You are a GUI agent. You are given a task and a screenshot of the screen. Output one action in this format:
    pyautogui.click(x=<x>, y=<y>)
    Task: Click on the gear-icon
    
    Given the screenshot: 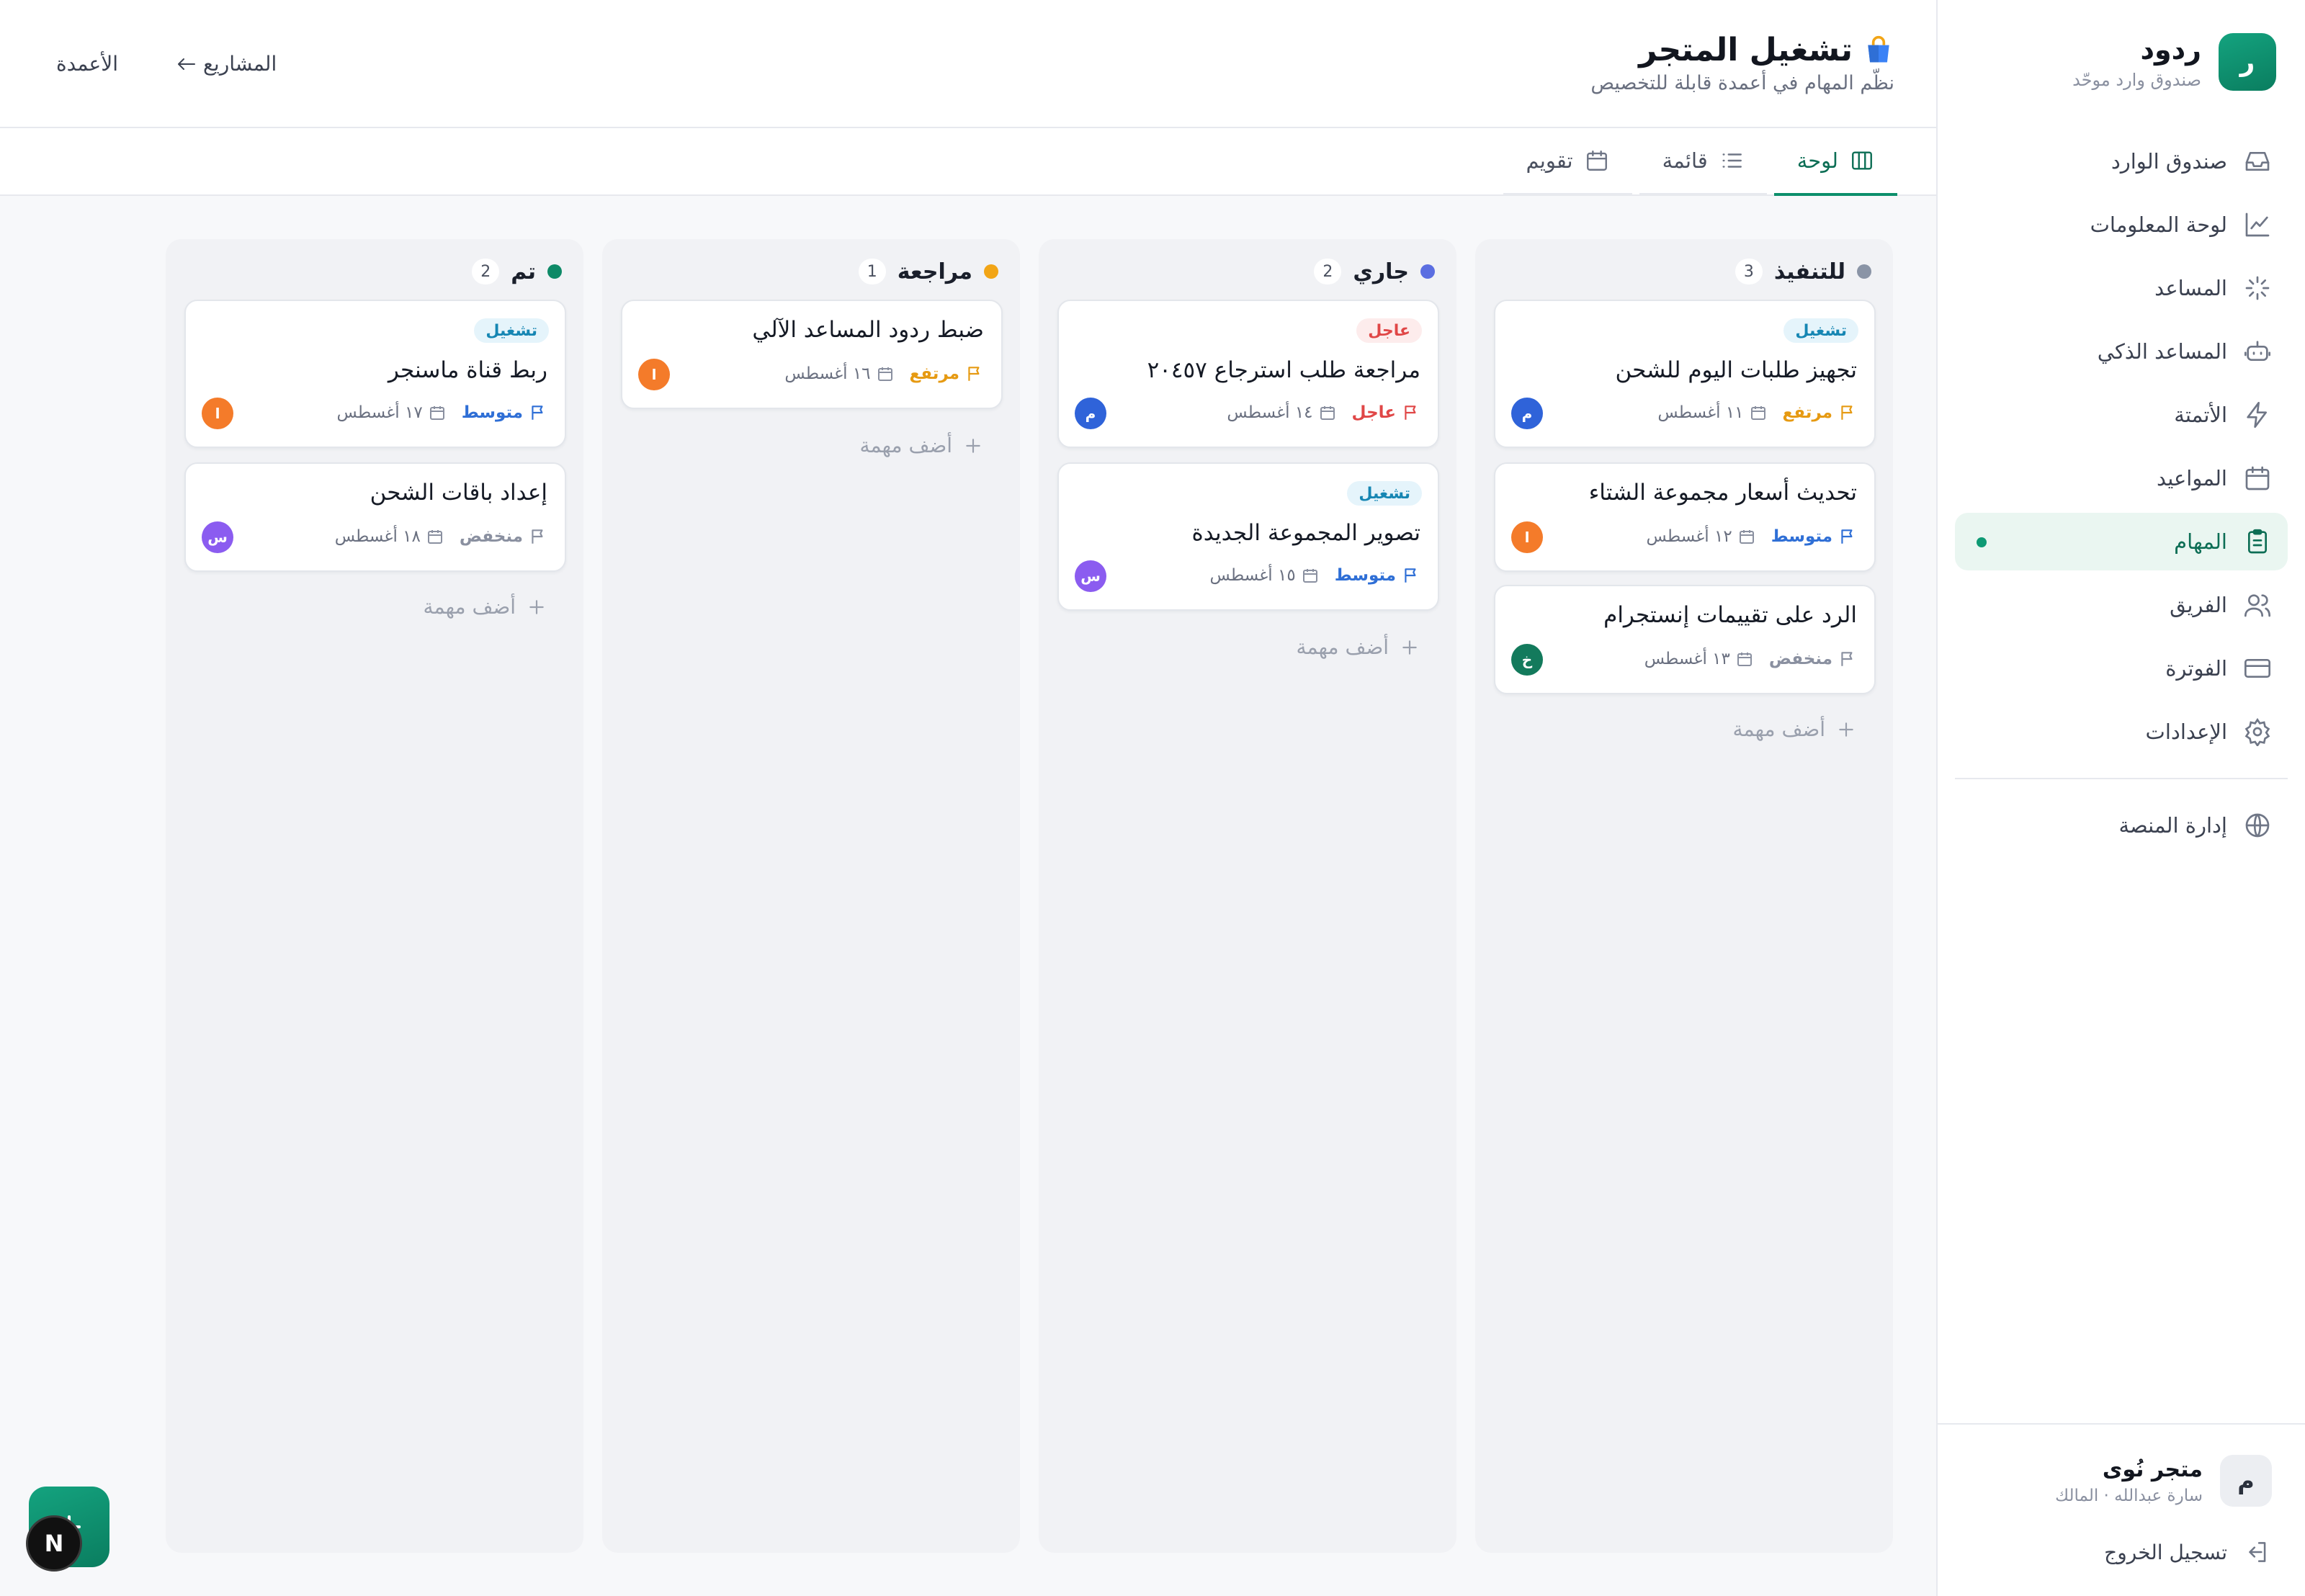 What is the action you would take?
    pyautogui.click(x=2257, y=732)
    